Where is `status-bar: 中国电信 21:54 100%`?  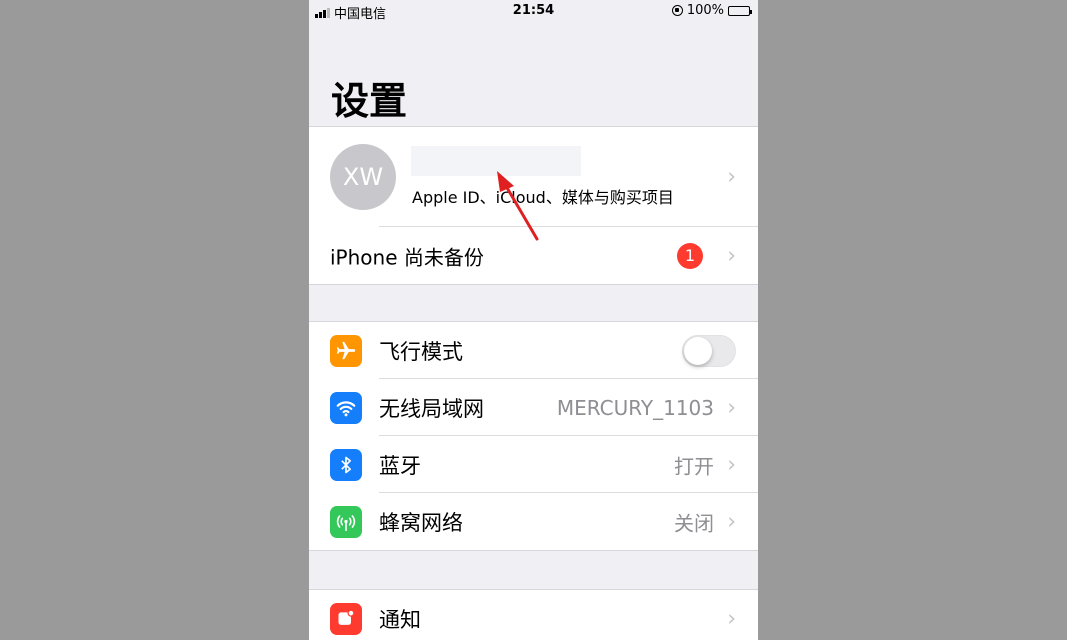
status-bar: 中国电信 21:54 100% is located at coordinates (533, 11).